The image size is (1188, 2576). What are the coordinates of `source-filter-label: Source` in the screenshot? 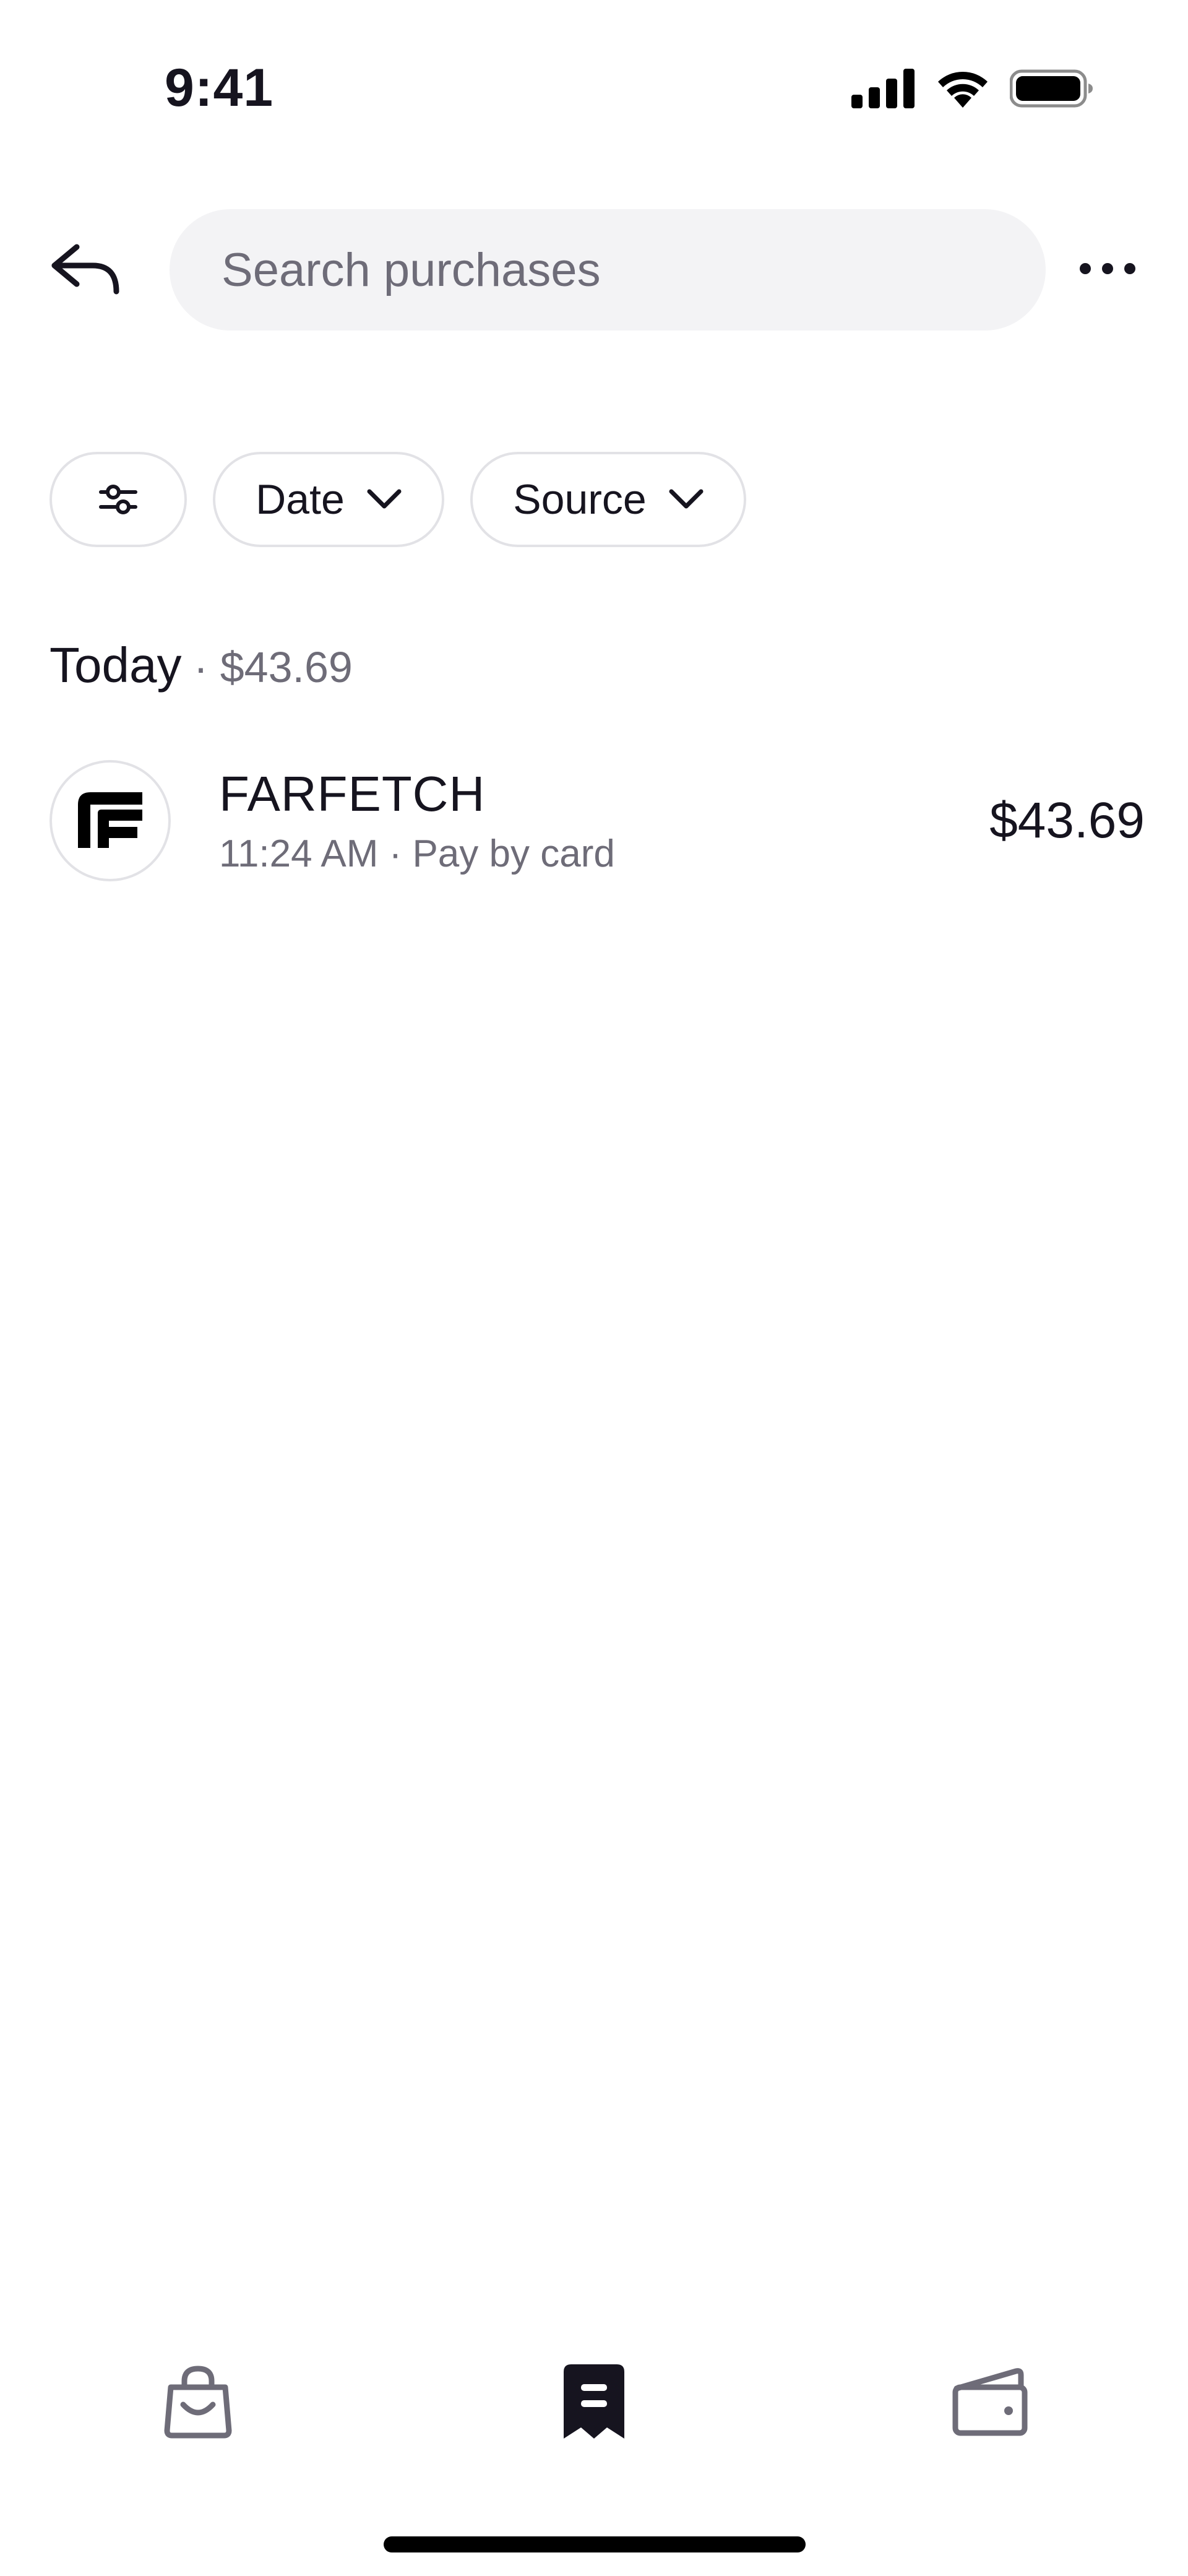 It's located at (580, 499).